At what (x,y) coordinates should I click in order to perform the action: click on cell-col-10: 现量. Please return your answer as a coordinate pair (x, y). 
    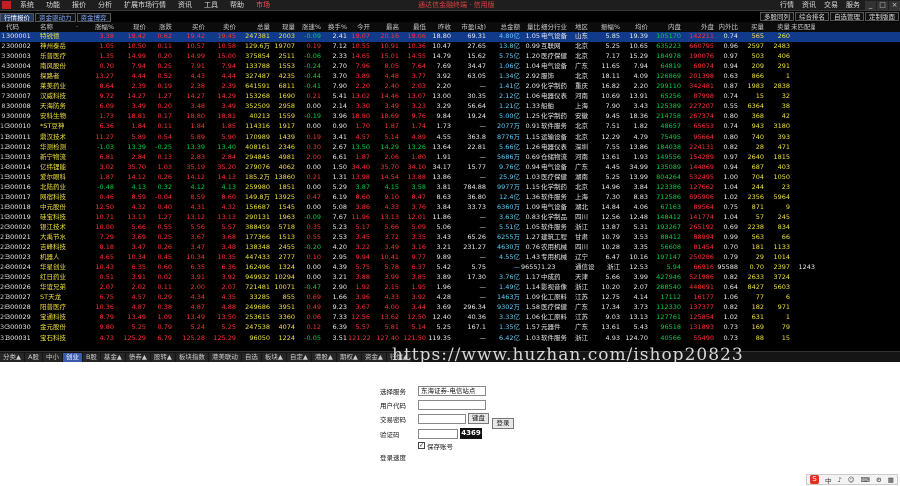
    Looking at the image, I should click on (288, 27).